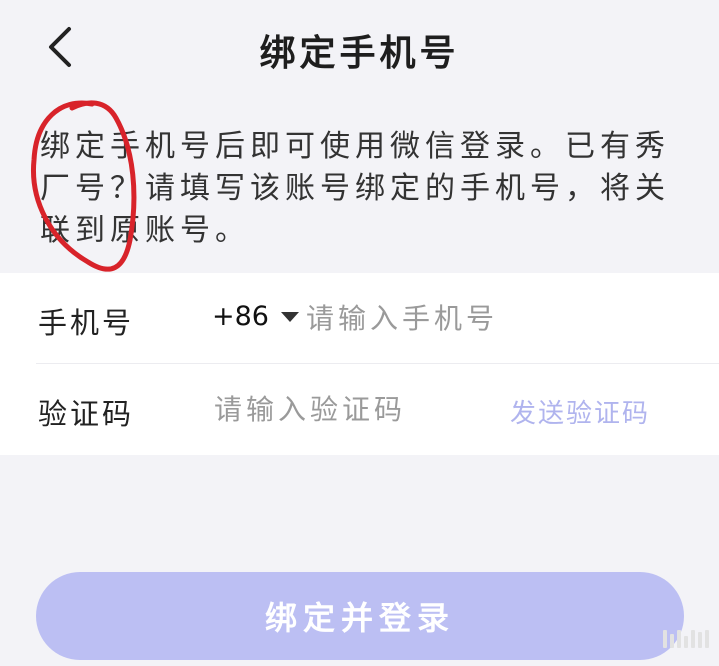 This screenshot has width=719, height=666. Describe the element at coordinates (289, 316) in the screenshot. I see `caret-down-icon` at that location.